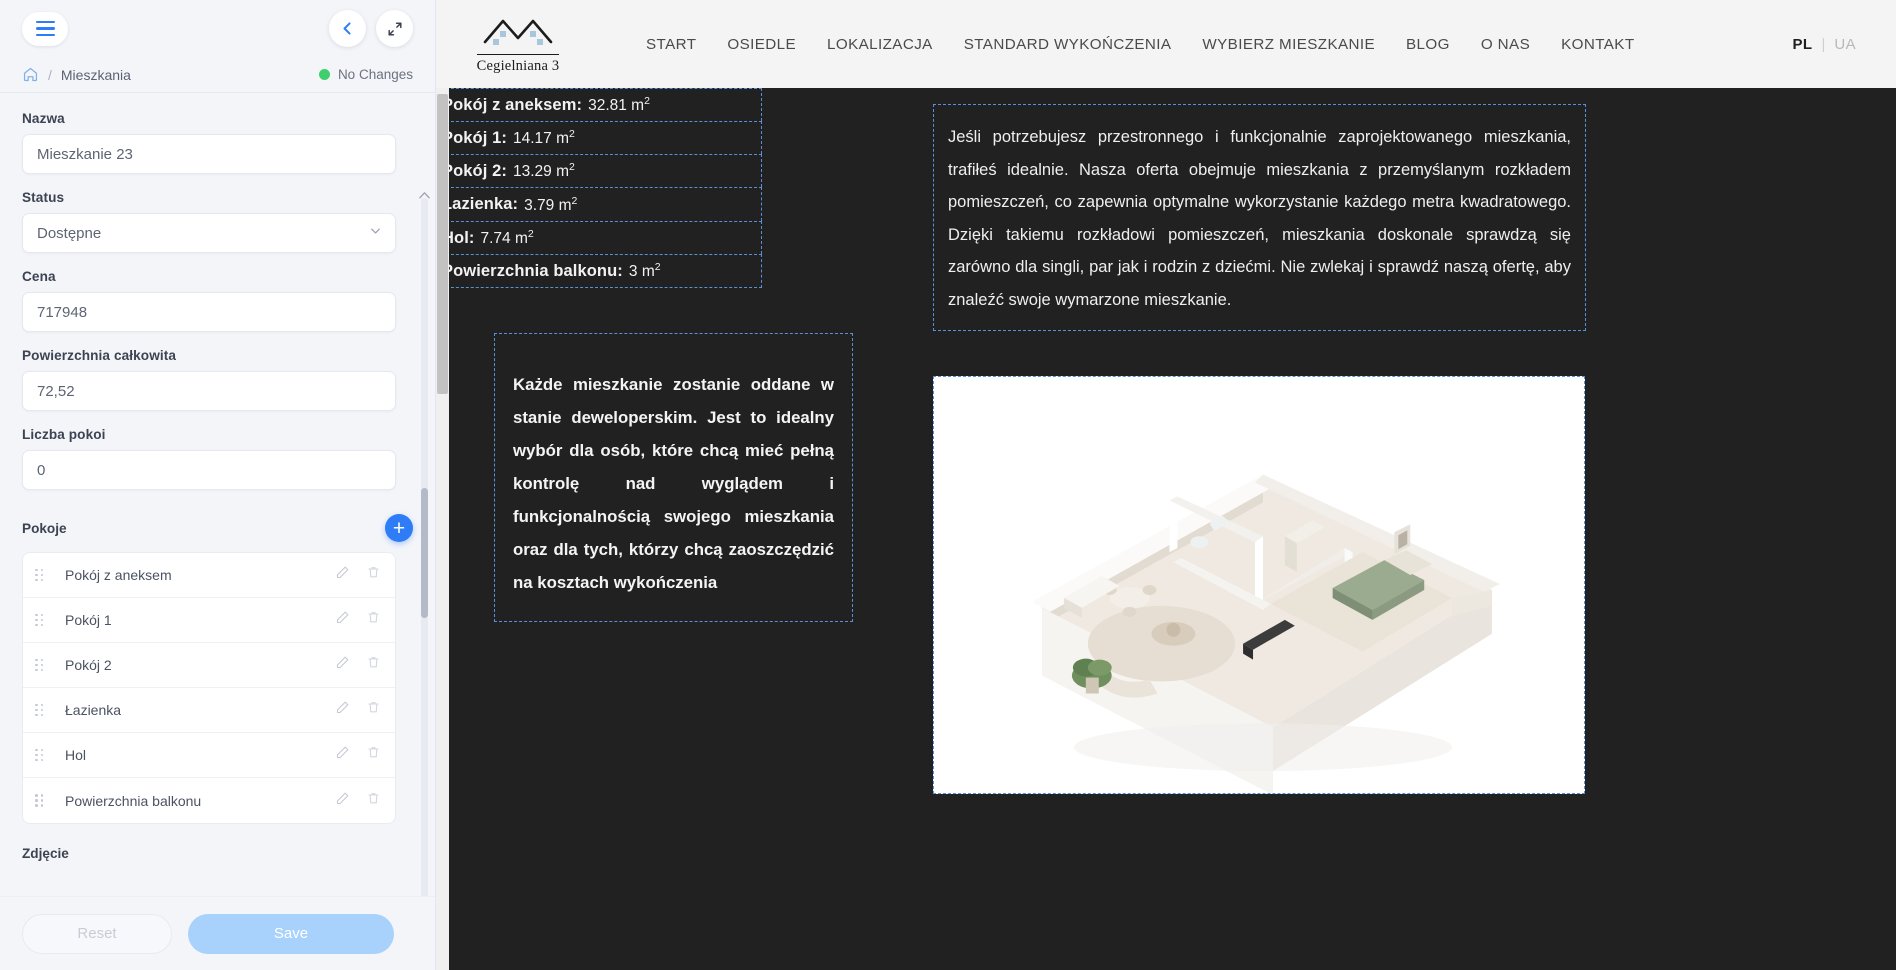  What do you see at coordinates (644, 270) in the screenshot?
I see `spec-value: 3 m2` at bounding box center [644, 270].